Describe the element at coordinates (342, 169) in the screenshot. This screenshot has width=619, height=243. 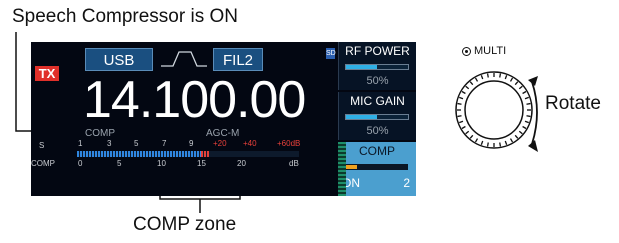
I see `comp-panel-side-strip` at that location.